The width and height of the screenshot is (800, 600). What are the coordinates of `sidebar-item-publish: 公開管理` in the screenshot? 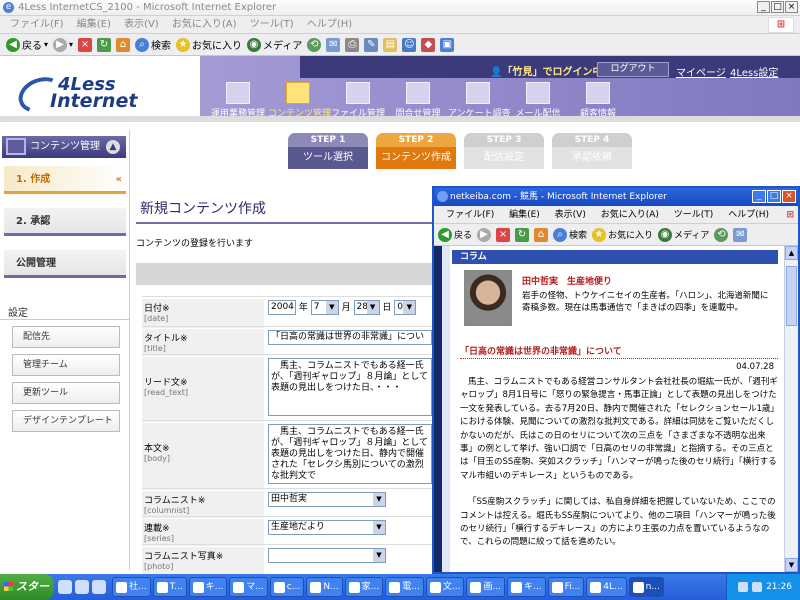 It's located at (65, 264).